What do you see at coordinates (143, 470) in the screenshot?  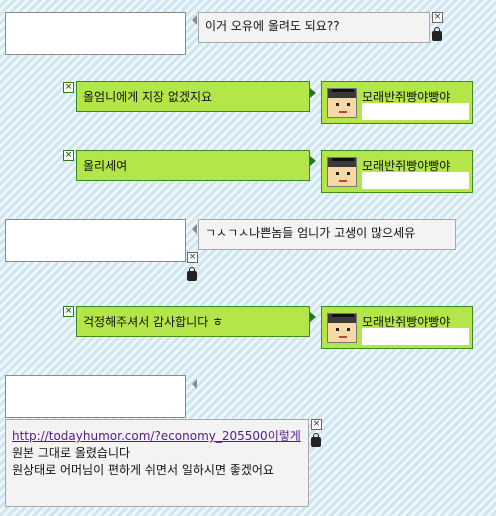 I see `comment-text-line2: 원상태로 어머님이 편하게 쉬면서 일하시면 좋겠어요` at bounding box center [143, 470].